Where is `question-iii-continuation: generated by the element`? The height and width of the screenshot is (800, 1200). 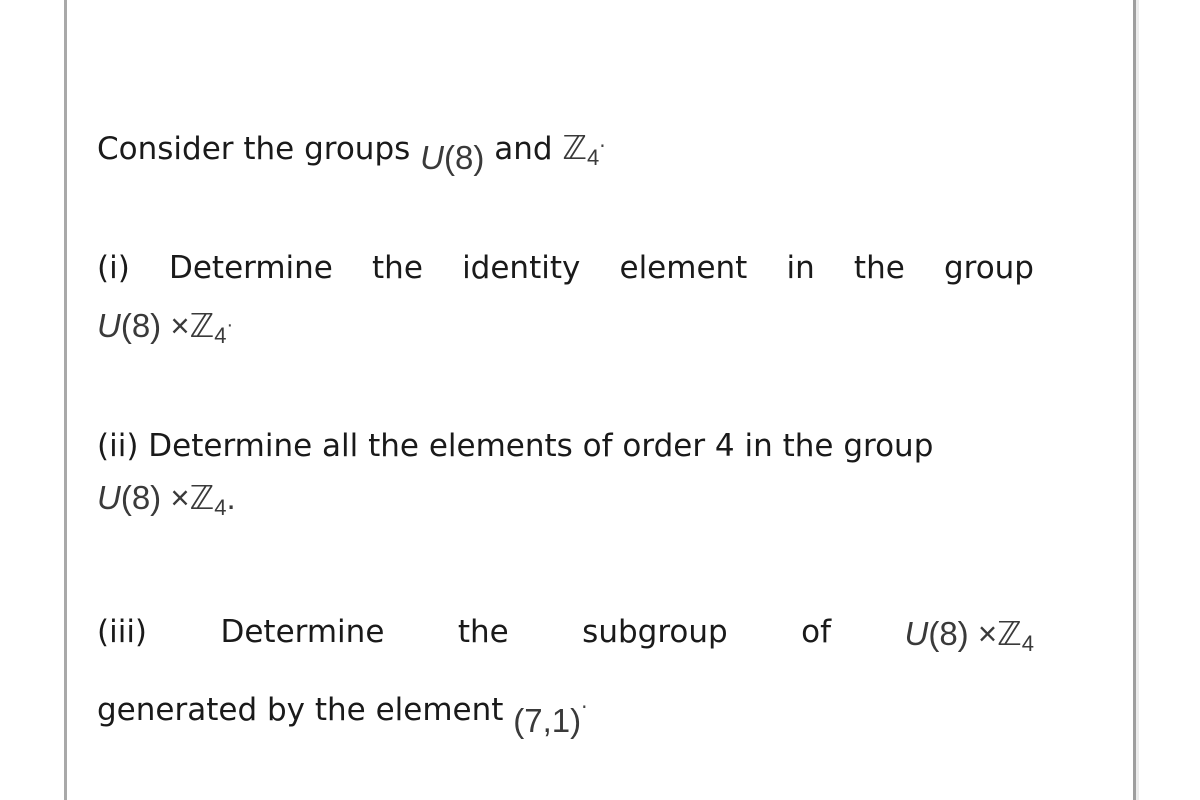
question-iii-continuation: generated by the element is located at coordinates (300, 710).